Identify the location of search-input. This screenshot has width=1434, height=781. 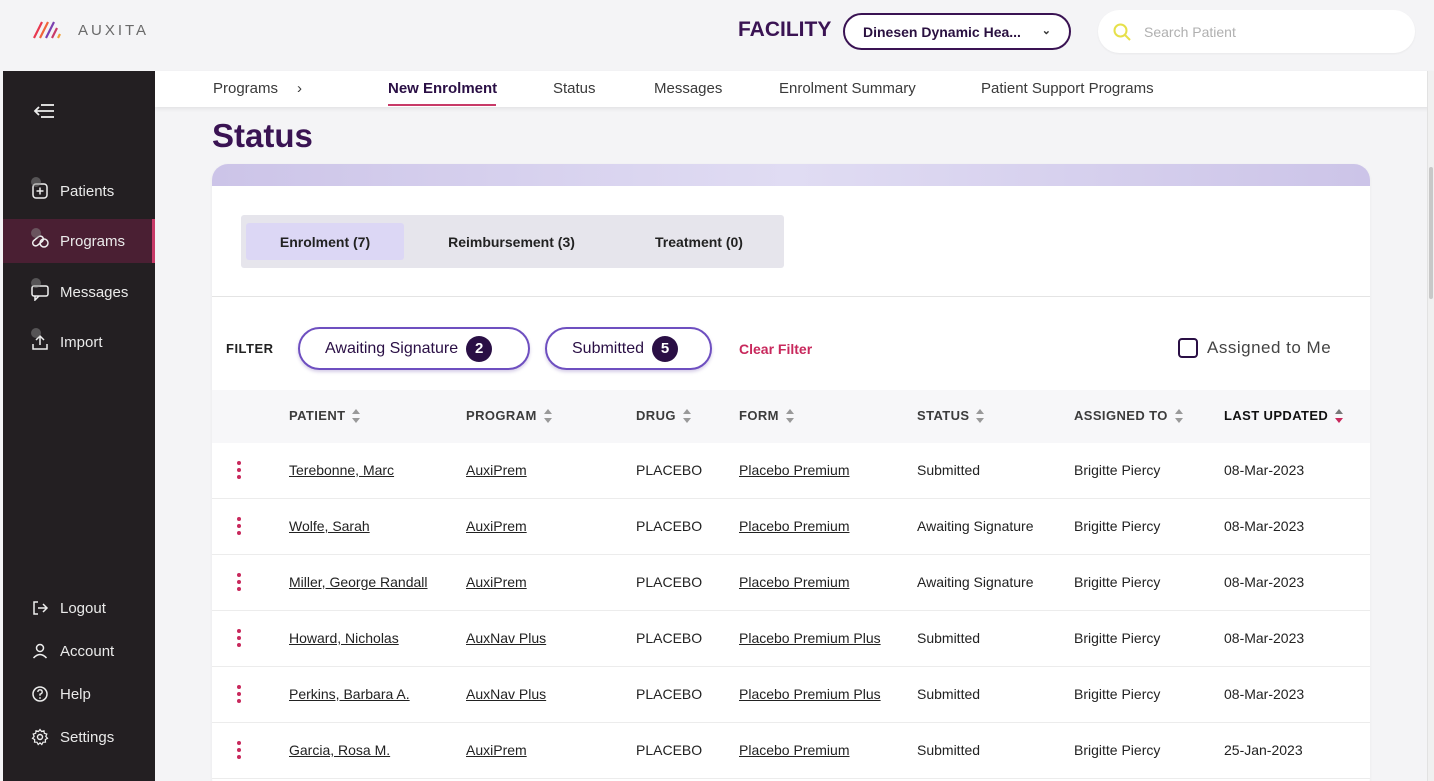
(1269, 31).